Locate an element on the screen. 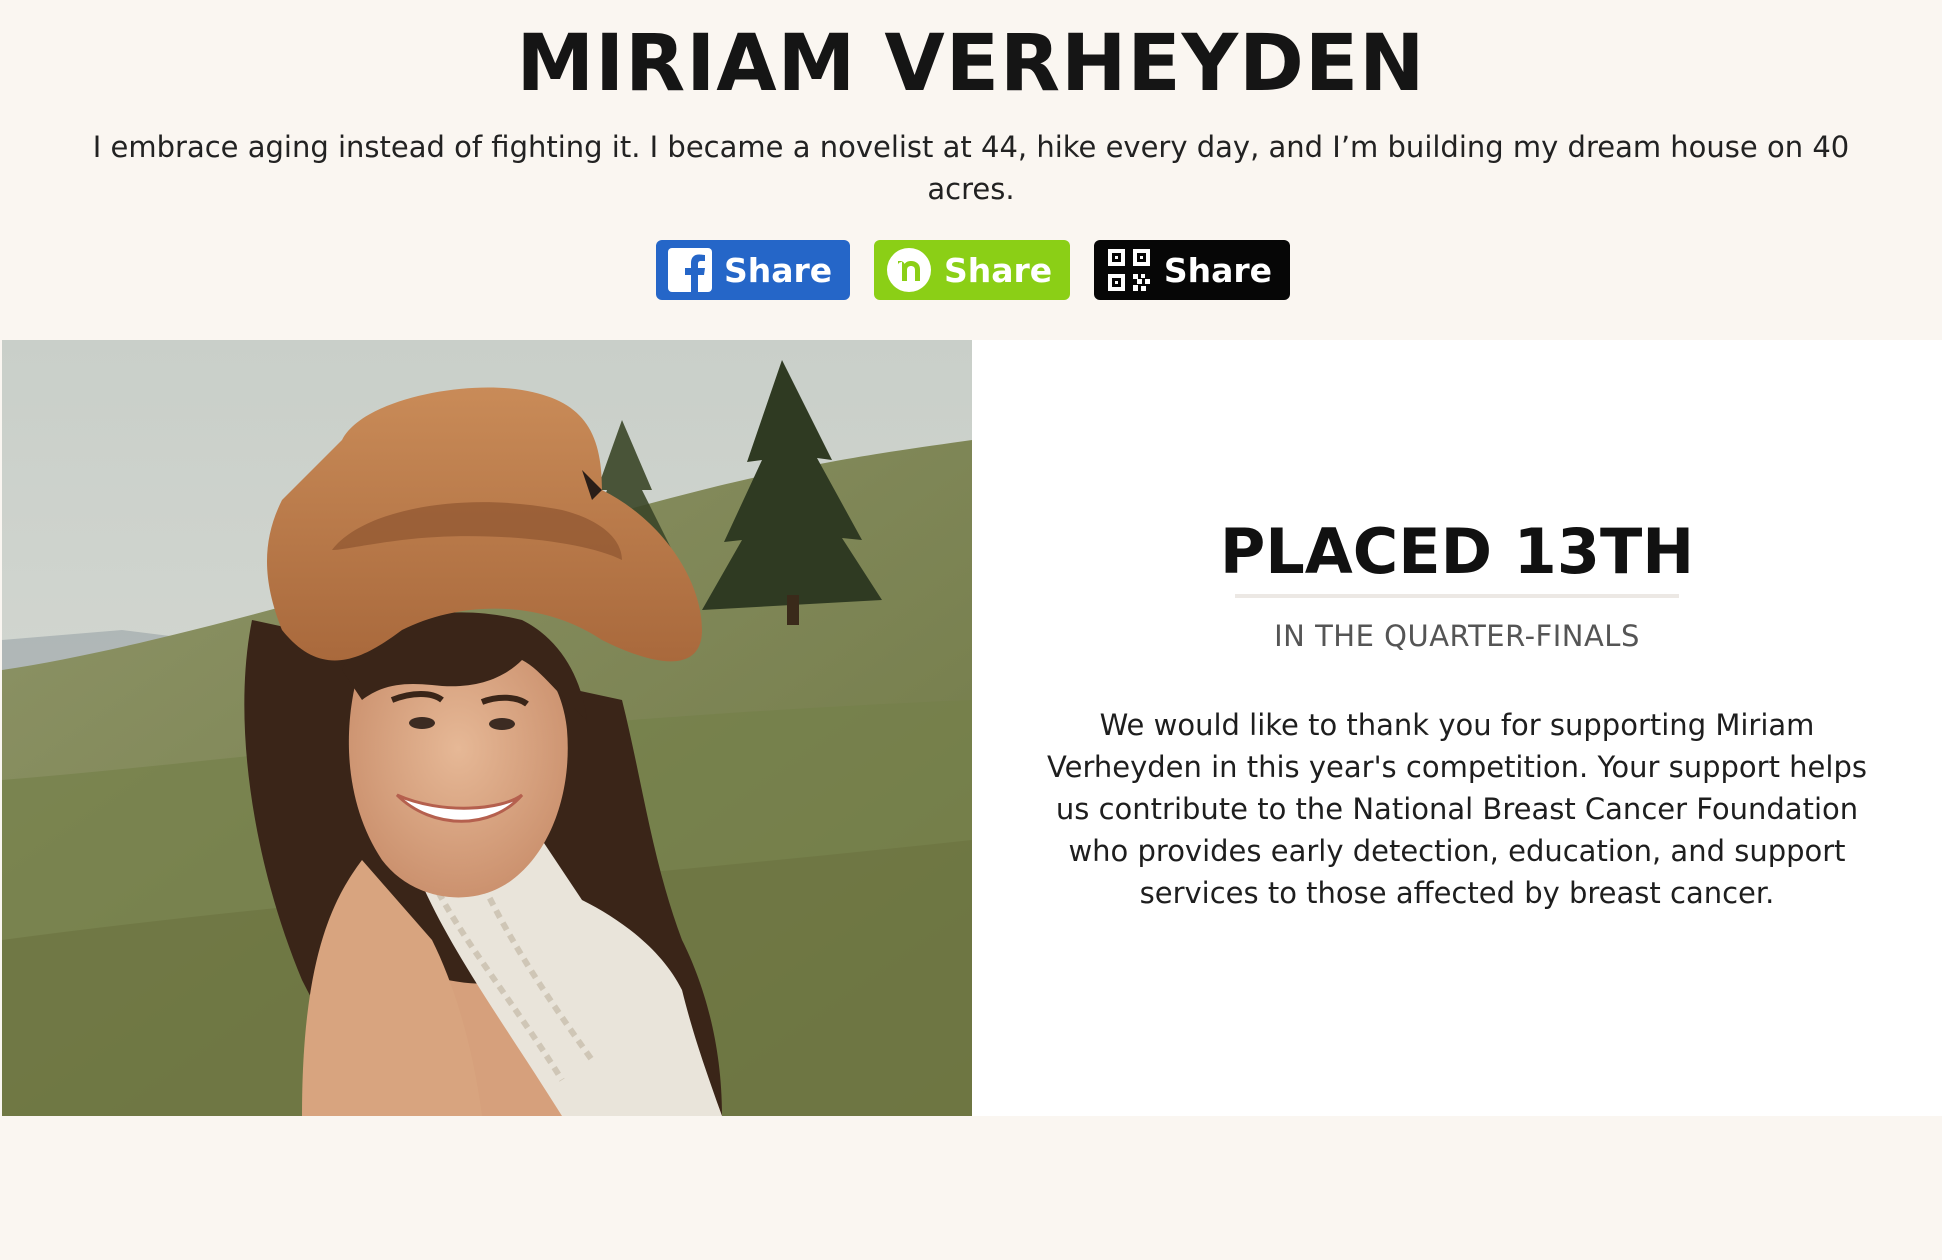 This screenshot has height=1260, width=1942. facebook-icon is located at coordinates (690, 270).